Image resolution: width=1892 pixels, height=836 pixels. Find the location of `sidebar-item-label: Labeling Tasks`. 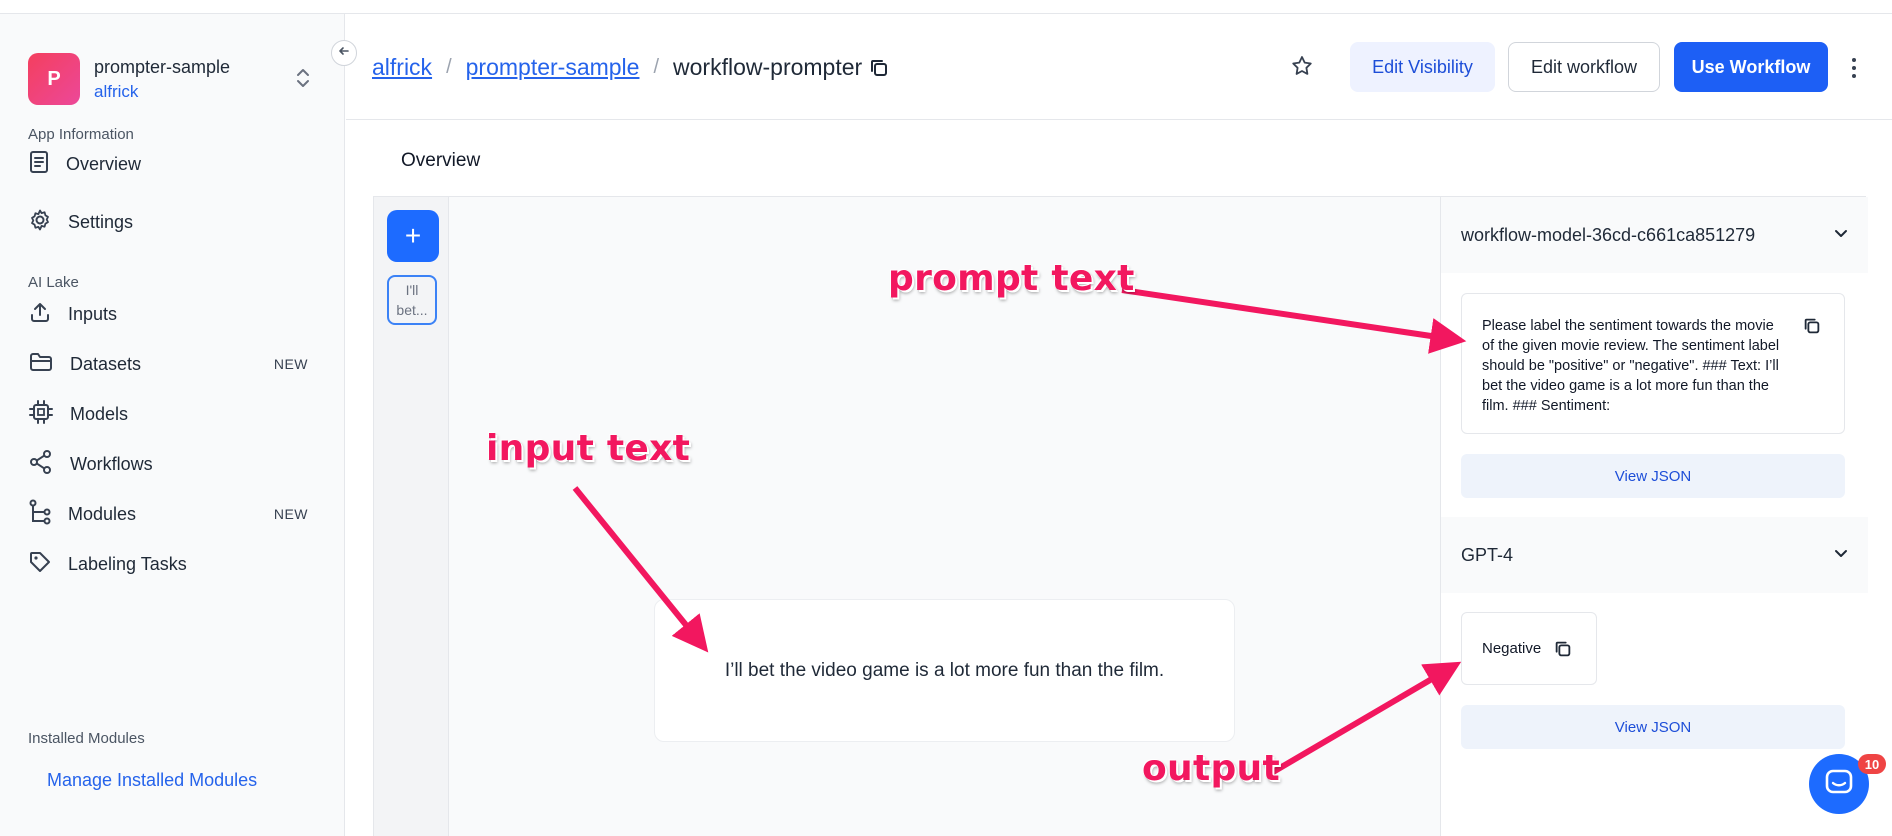

sidebar-item-label: Labeling Tasks is located at coordinates (127, 563).